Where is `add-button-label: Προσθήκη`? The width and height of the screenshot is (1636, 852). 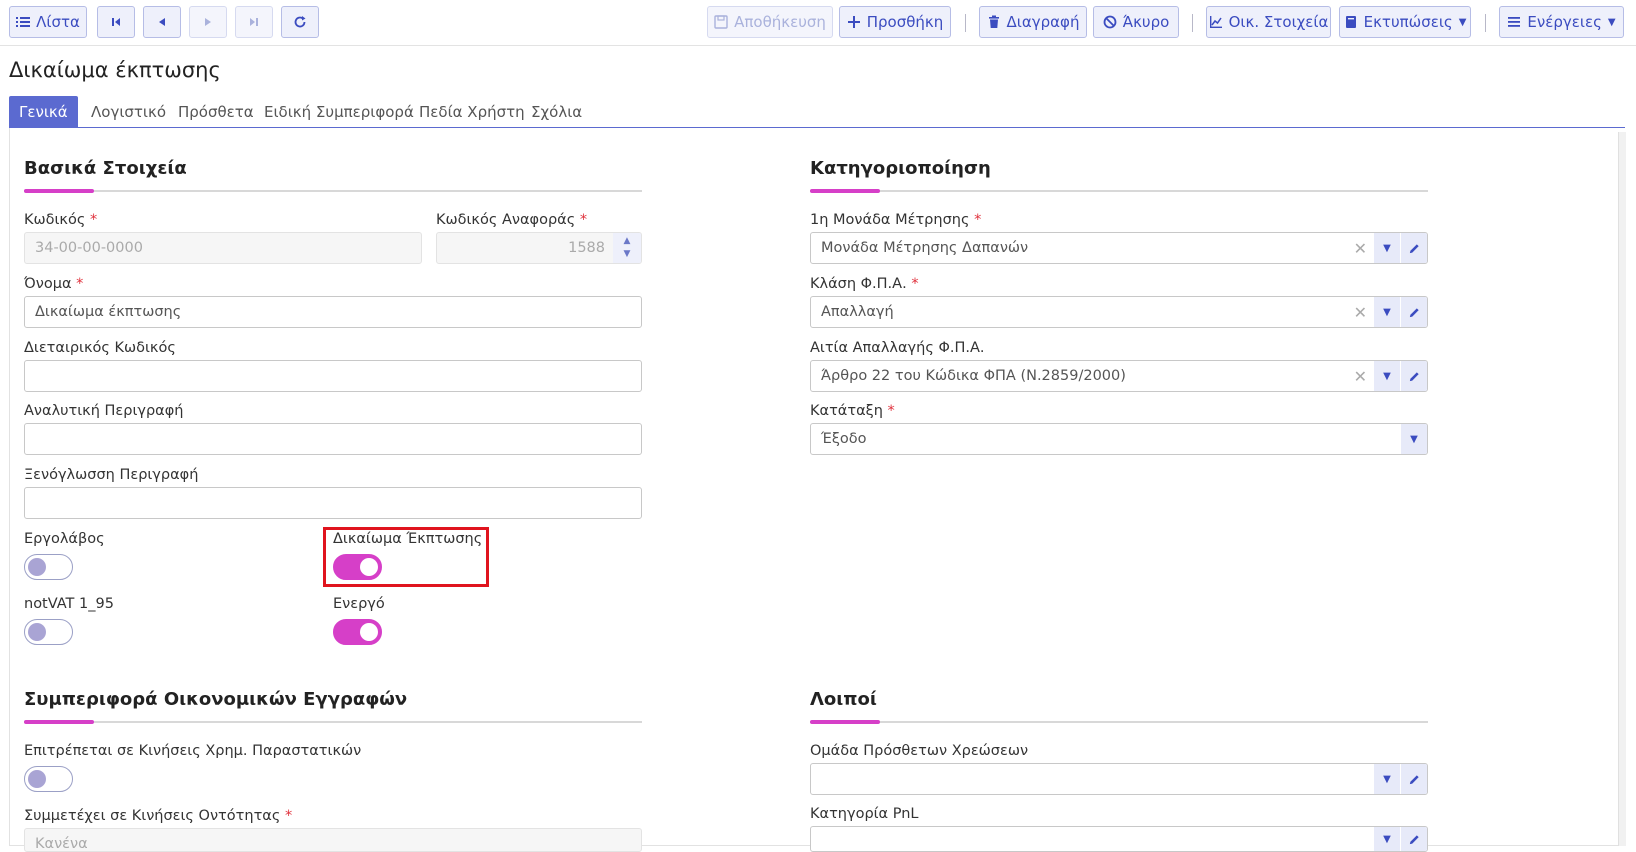 add-button-label: Προσθήκη is located at coordinates (905, 22).